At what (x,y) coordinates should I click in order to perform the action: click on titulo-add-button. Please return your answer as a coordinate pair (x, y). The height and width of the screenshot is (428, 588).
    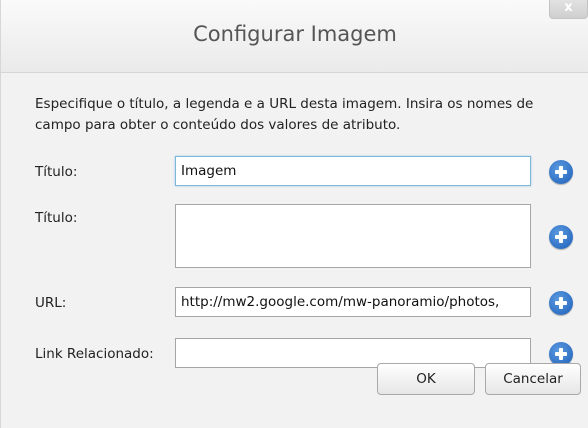
    Looking at the image, I should click on (561, 172).